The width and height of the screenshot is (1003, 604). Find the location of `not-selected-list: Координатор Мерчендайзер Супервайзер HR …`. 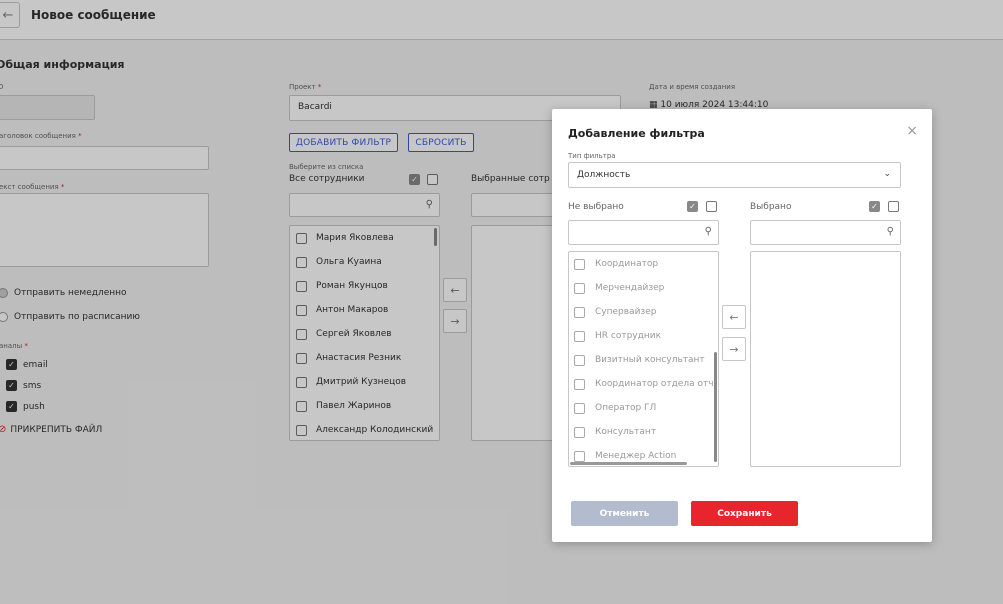

not-selected-list: Координатор Мерчендайзер Супервайзер HR … is located at coordinates (643, 359).